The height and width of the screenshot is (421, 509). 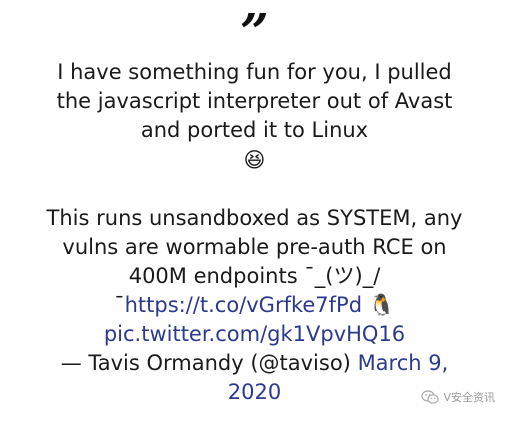 I want to click on laughing-emoji: 😆, so click(x=254, y=159).